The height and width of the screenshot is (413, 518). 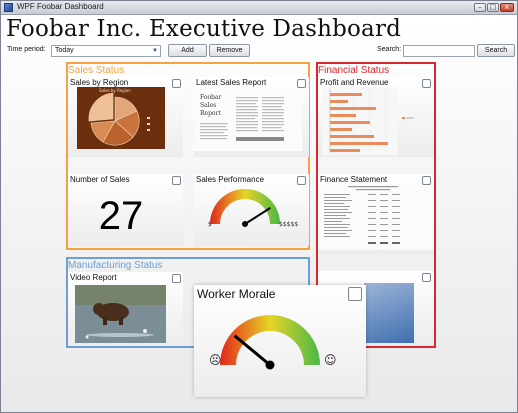 I want to click on sales-by-region-chart: Sales by Region, so click(x=121, y=118).